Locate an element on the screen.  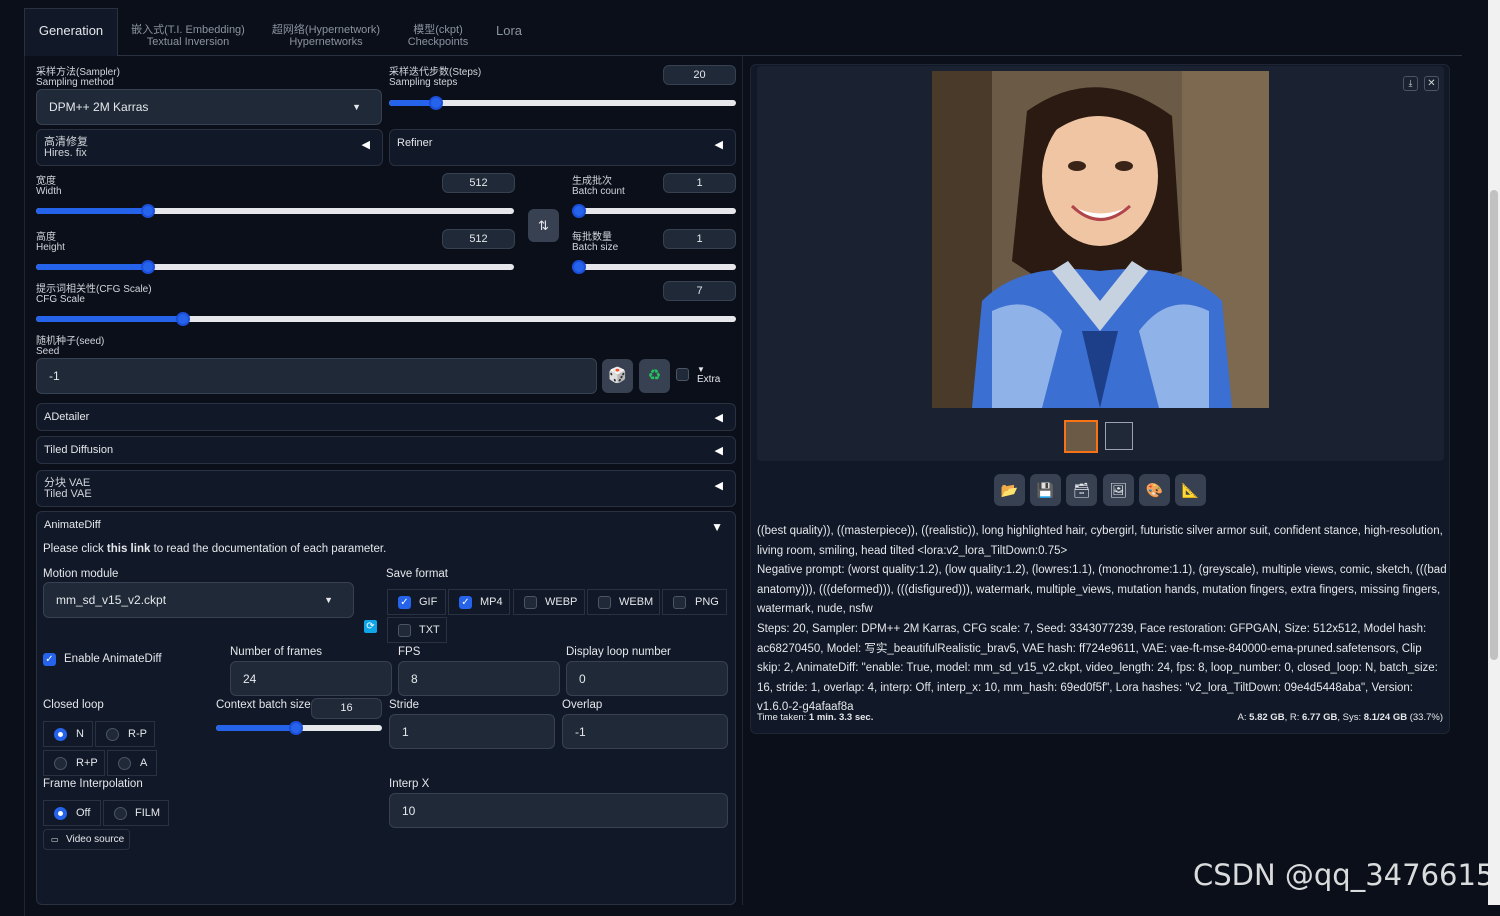
interp-x-input: 10 is located at coordinates (558, 810).